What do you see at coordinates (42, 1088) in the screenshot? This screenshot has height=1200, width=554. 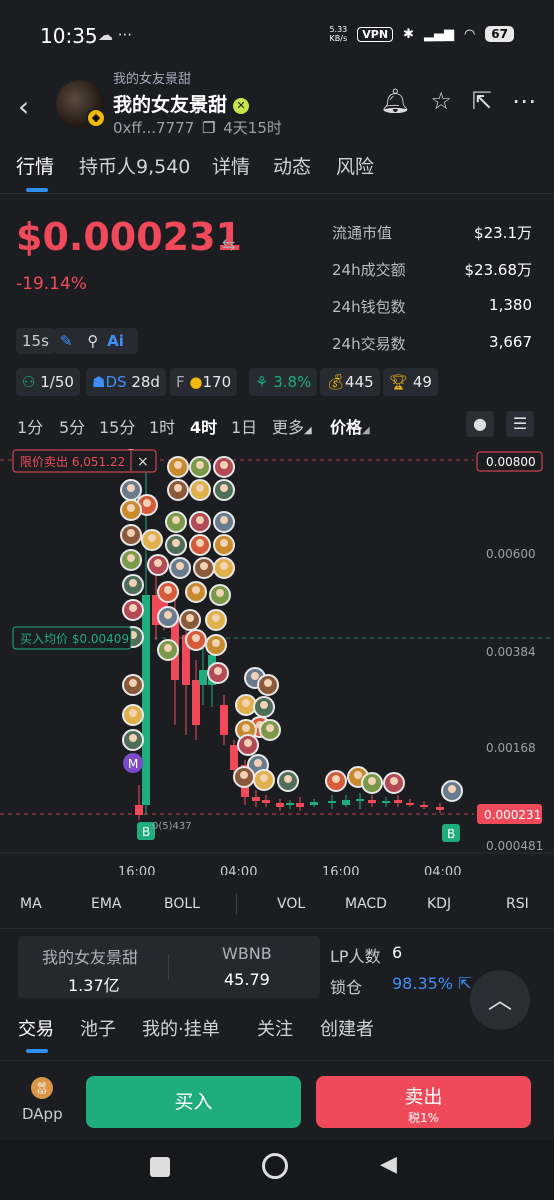 I see `dapp-icon: 🐰︎` at bounding box center [42, 1088].